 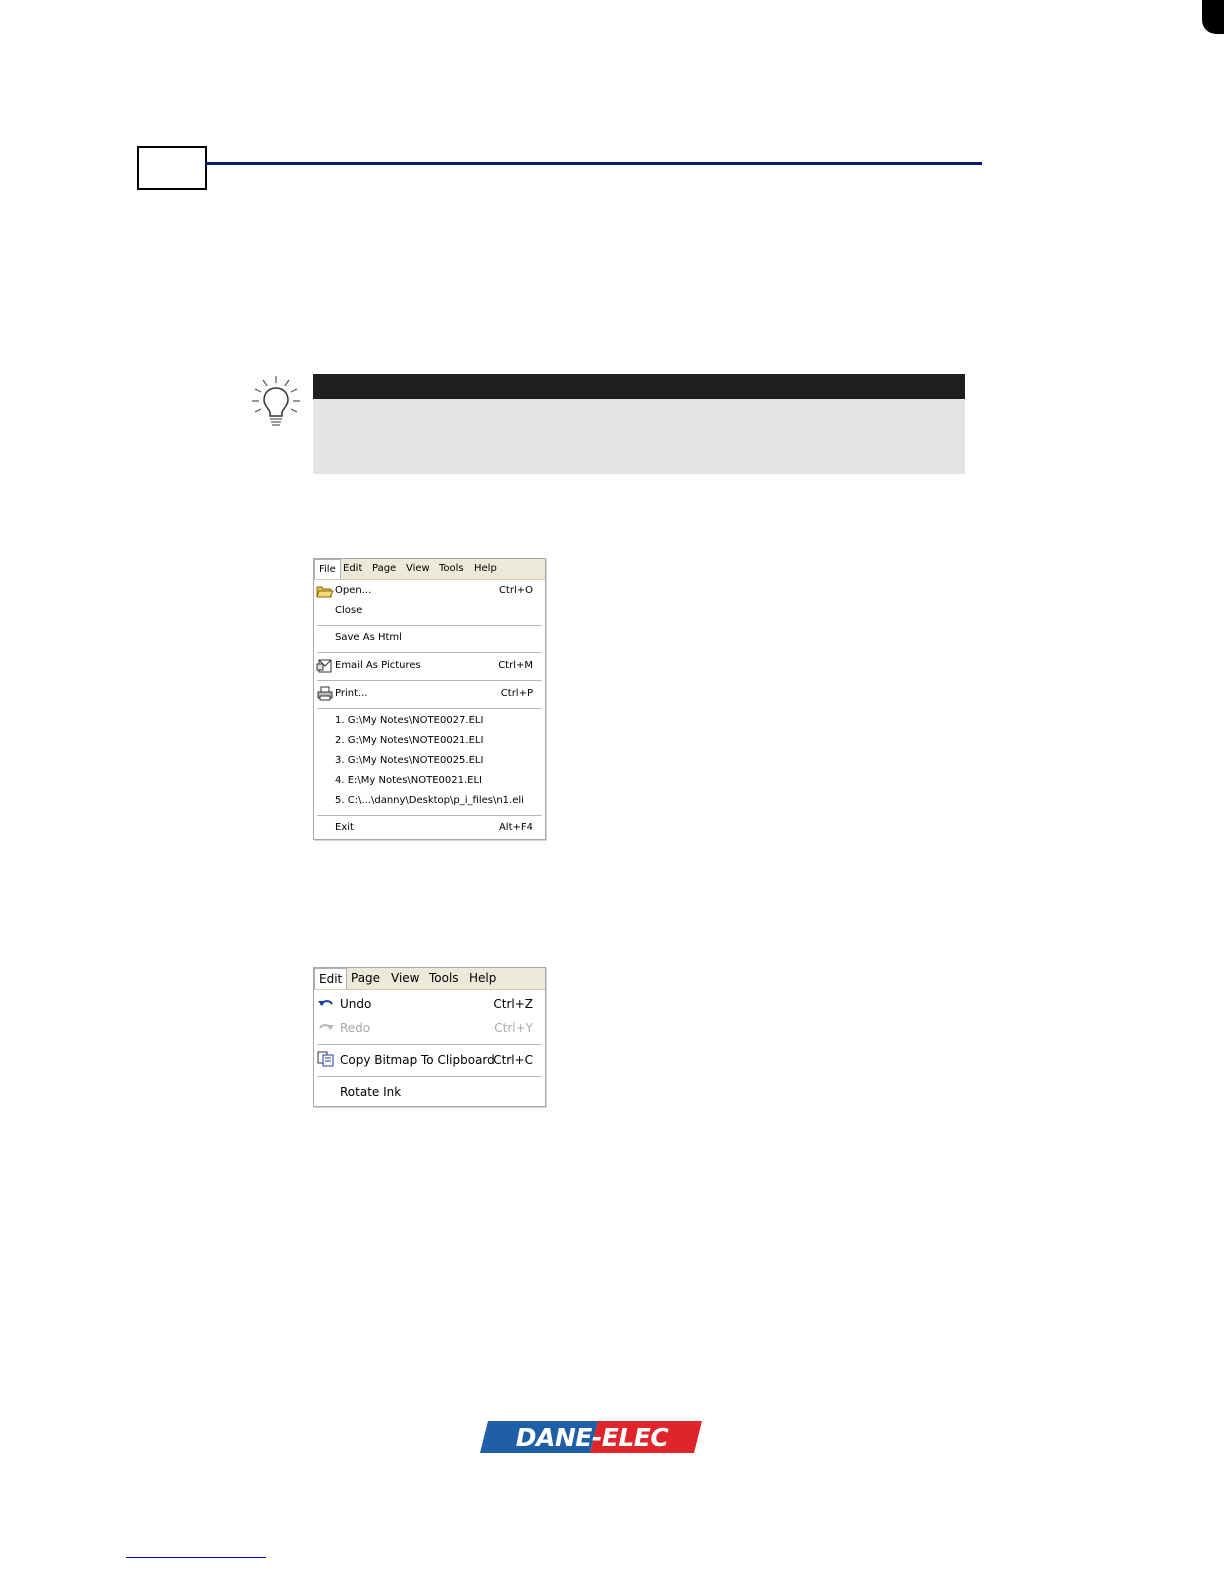 I want to click on page-number-box, so click(x=172, y=168).